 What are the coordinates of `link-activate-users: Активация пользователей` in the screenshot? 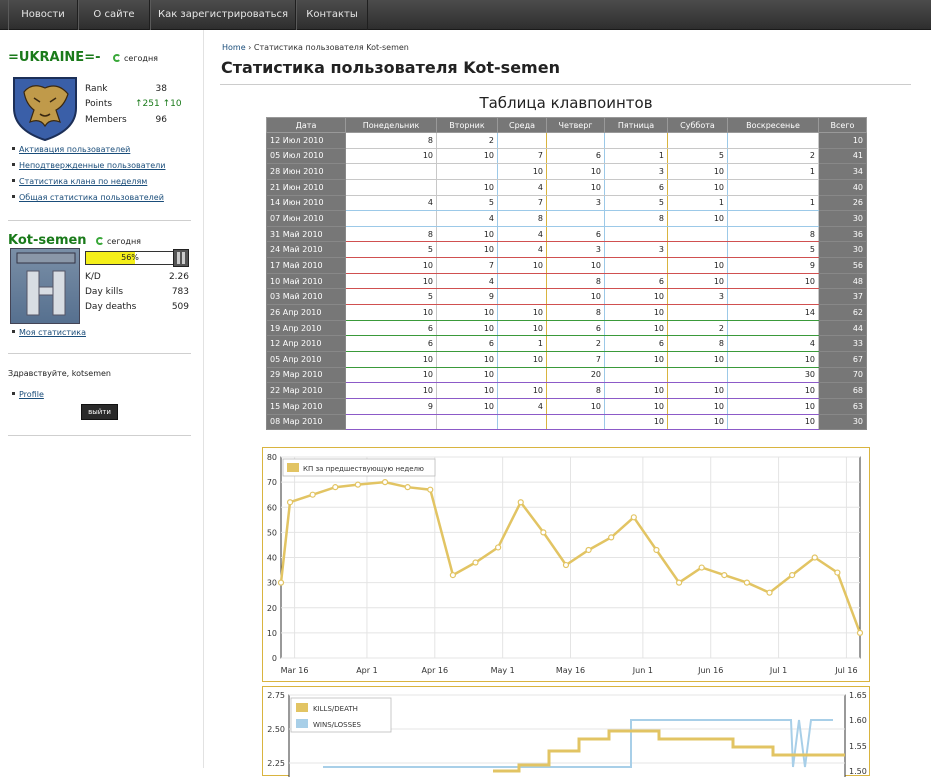 It's located at (88, 150).